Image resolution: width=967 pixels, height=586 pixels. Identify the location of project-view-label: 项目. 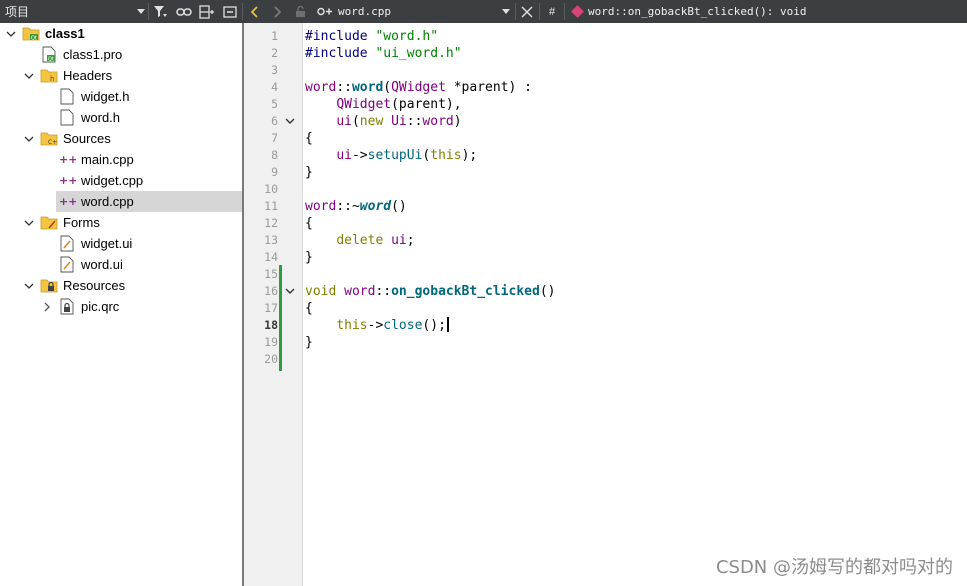
(17, 12).